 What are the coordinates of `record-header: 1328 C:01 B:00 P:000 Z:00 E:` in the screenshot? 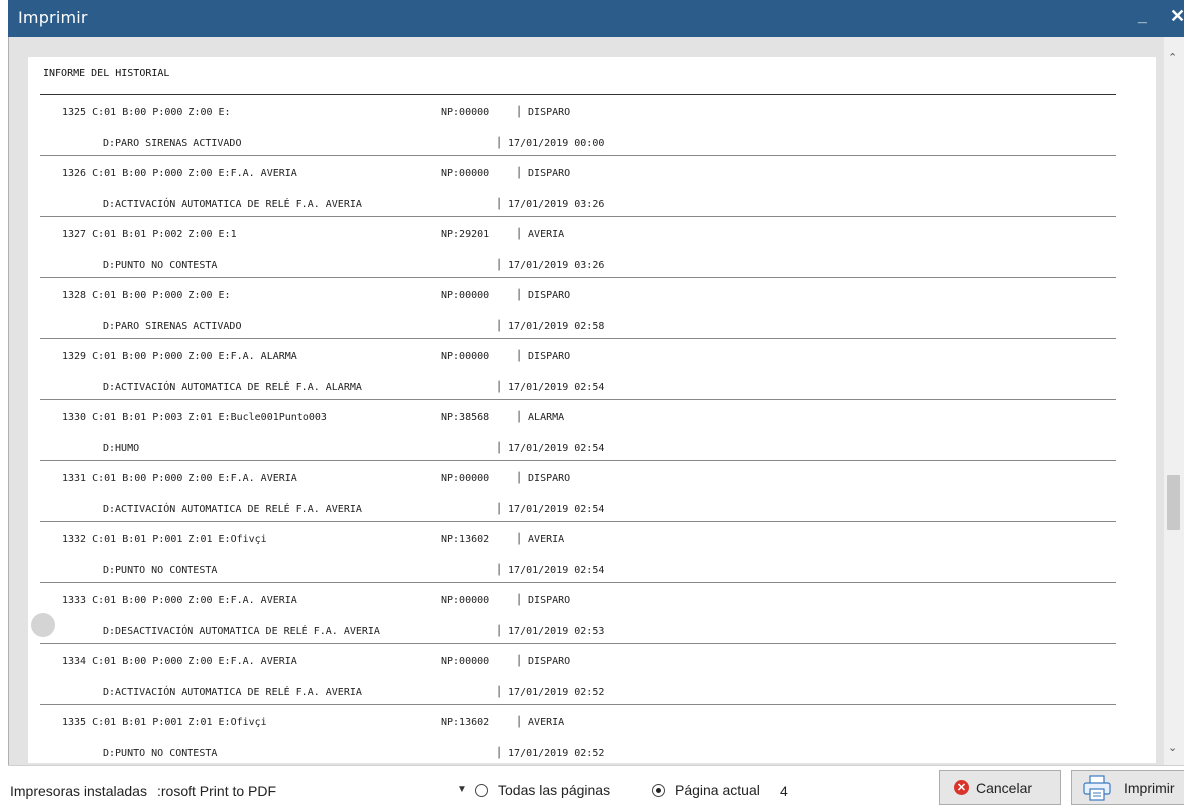 It's located at (146, 295).